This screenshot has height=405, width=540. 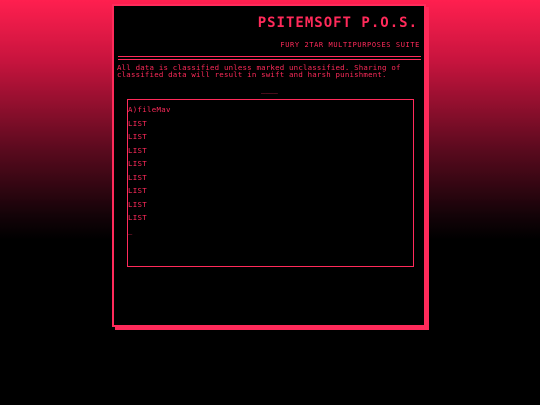 What do you see at coordinates (130, 231) in the screenshot?
I see `text-cursor: _` at bounding box center [130, 231].